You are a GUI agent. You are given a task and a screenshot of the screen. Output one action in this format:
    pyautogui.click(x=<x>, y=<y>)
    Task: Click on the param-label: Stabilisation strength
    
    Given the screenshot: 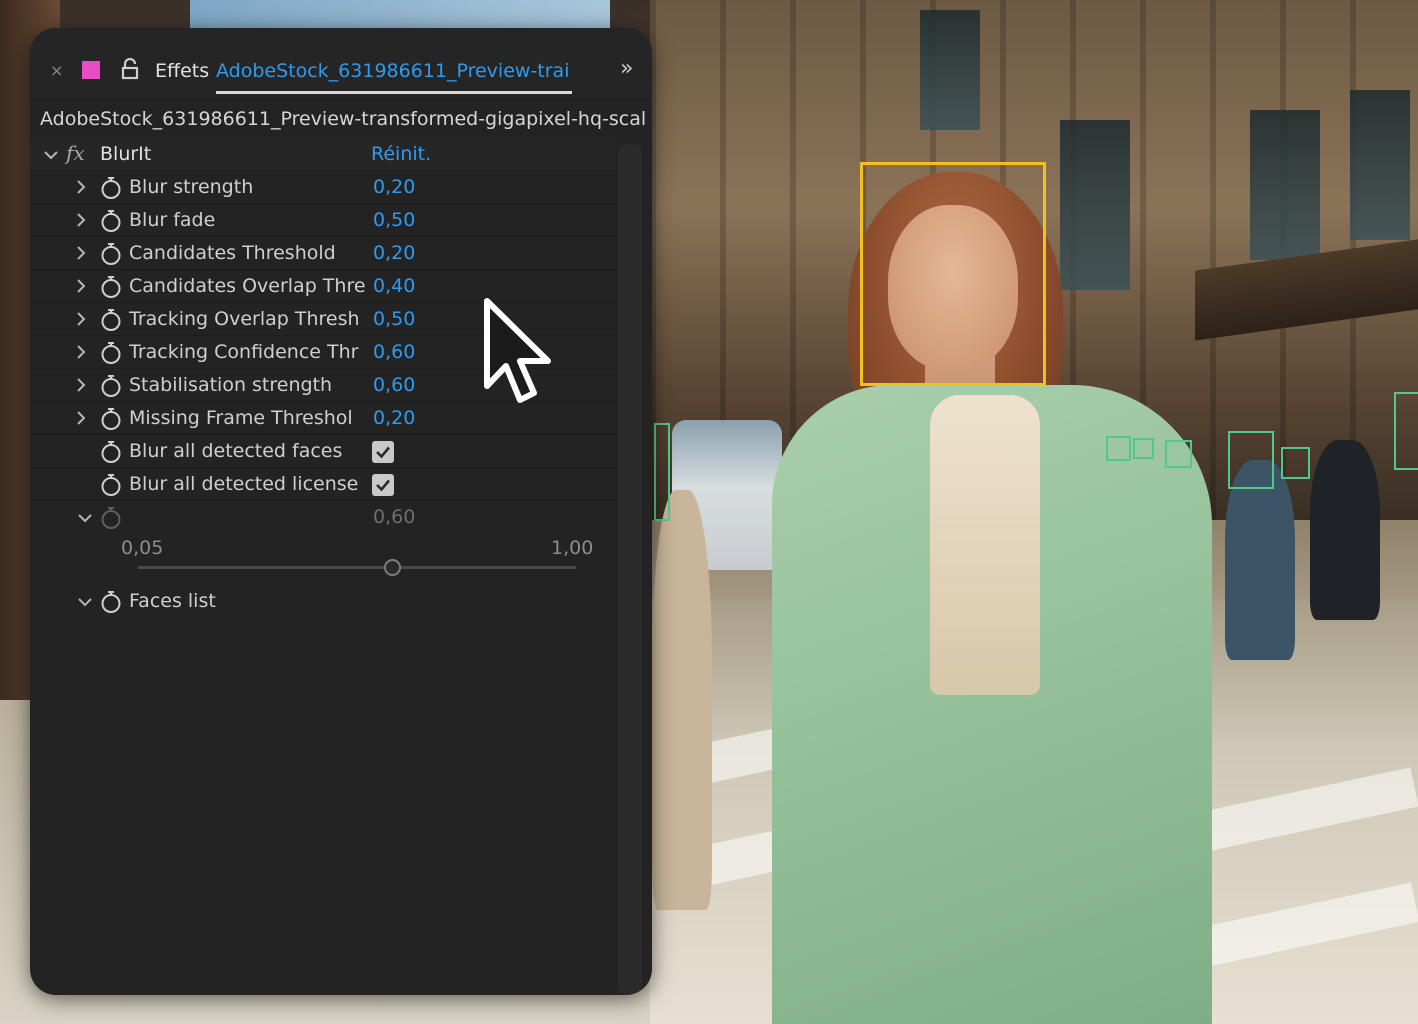 What is the action you would take?
    pyautogui.click(x=231, y=385)
    